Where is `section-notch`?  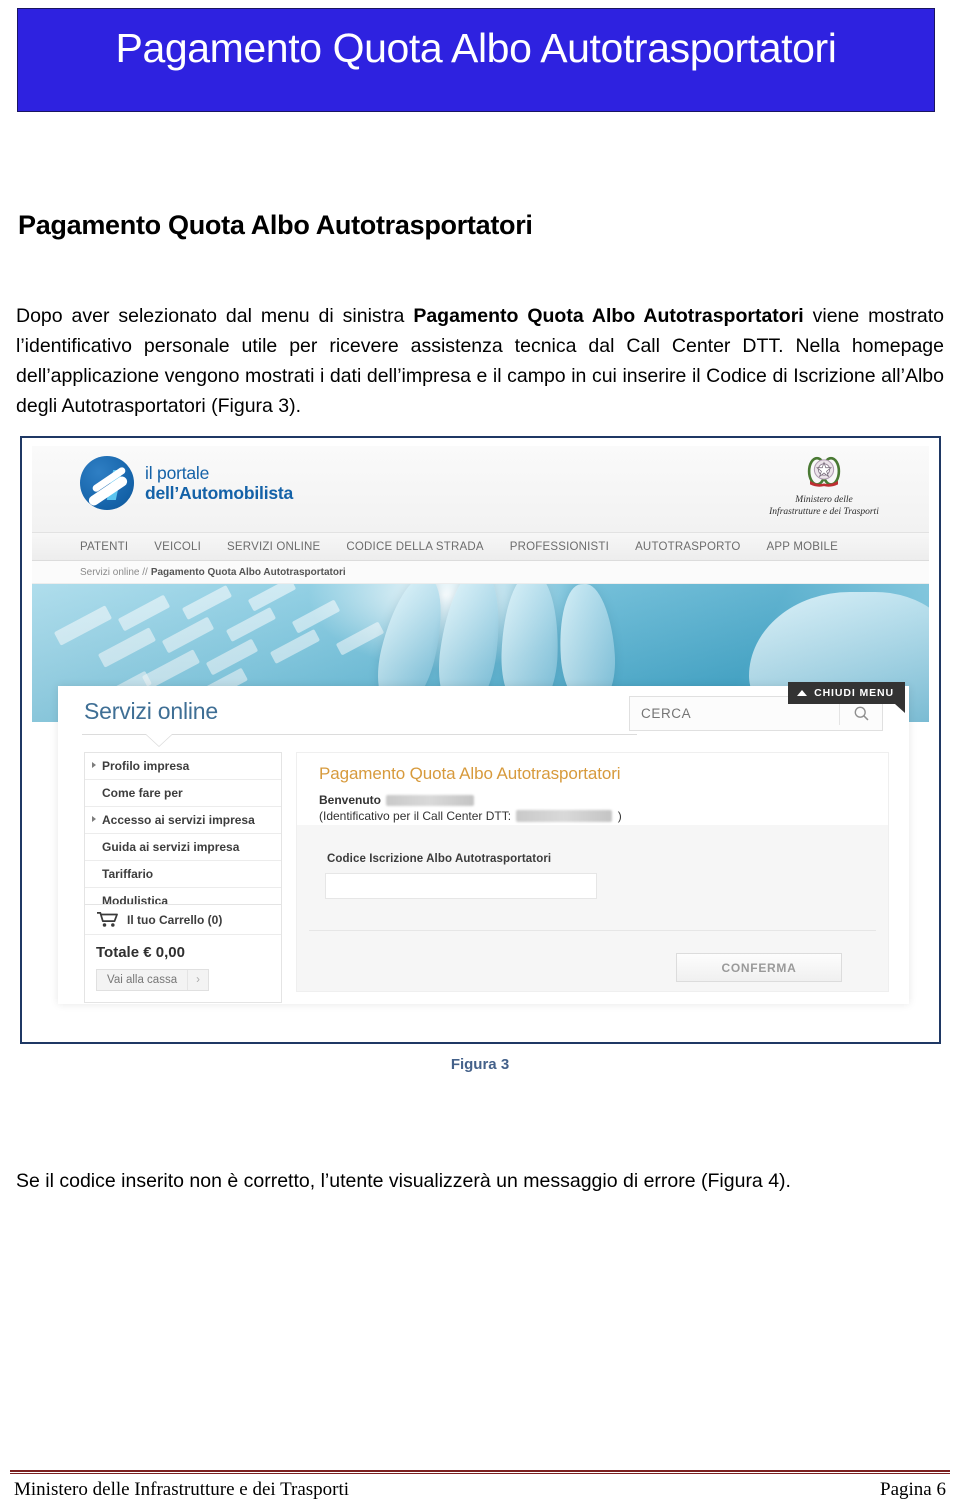
section-notch is located at coordinates (159, 740).